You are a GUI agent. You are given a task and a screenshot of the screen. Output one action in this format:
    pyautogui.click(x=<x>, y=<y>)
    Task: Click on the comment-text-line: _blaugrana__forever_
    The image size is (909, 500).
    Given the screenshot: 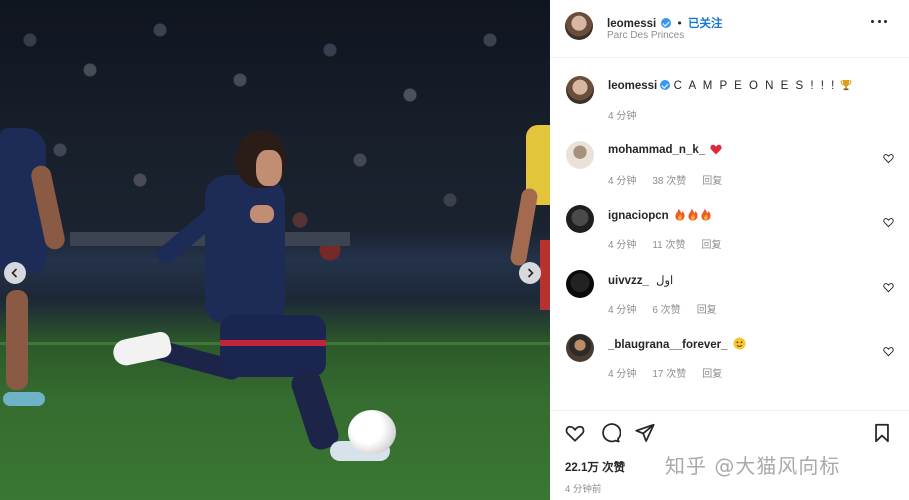 What is the action you would take?
    pyautogui.click(x=677, y=344)
    